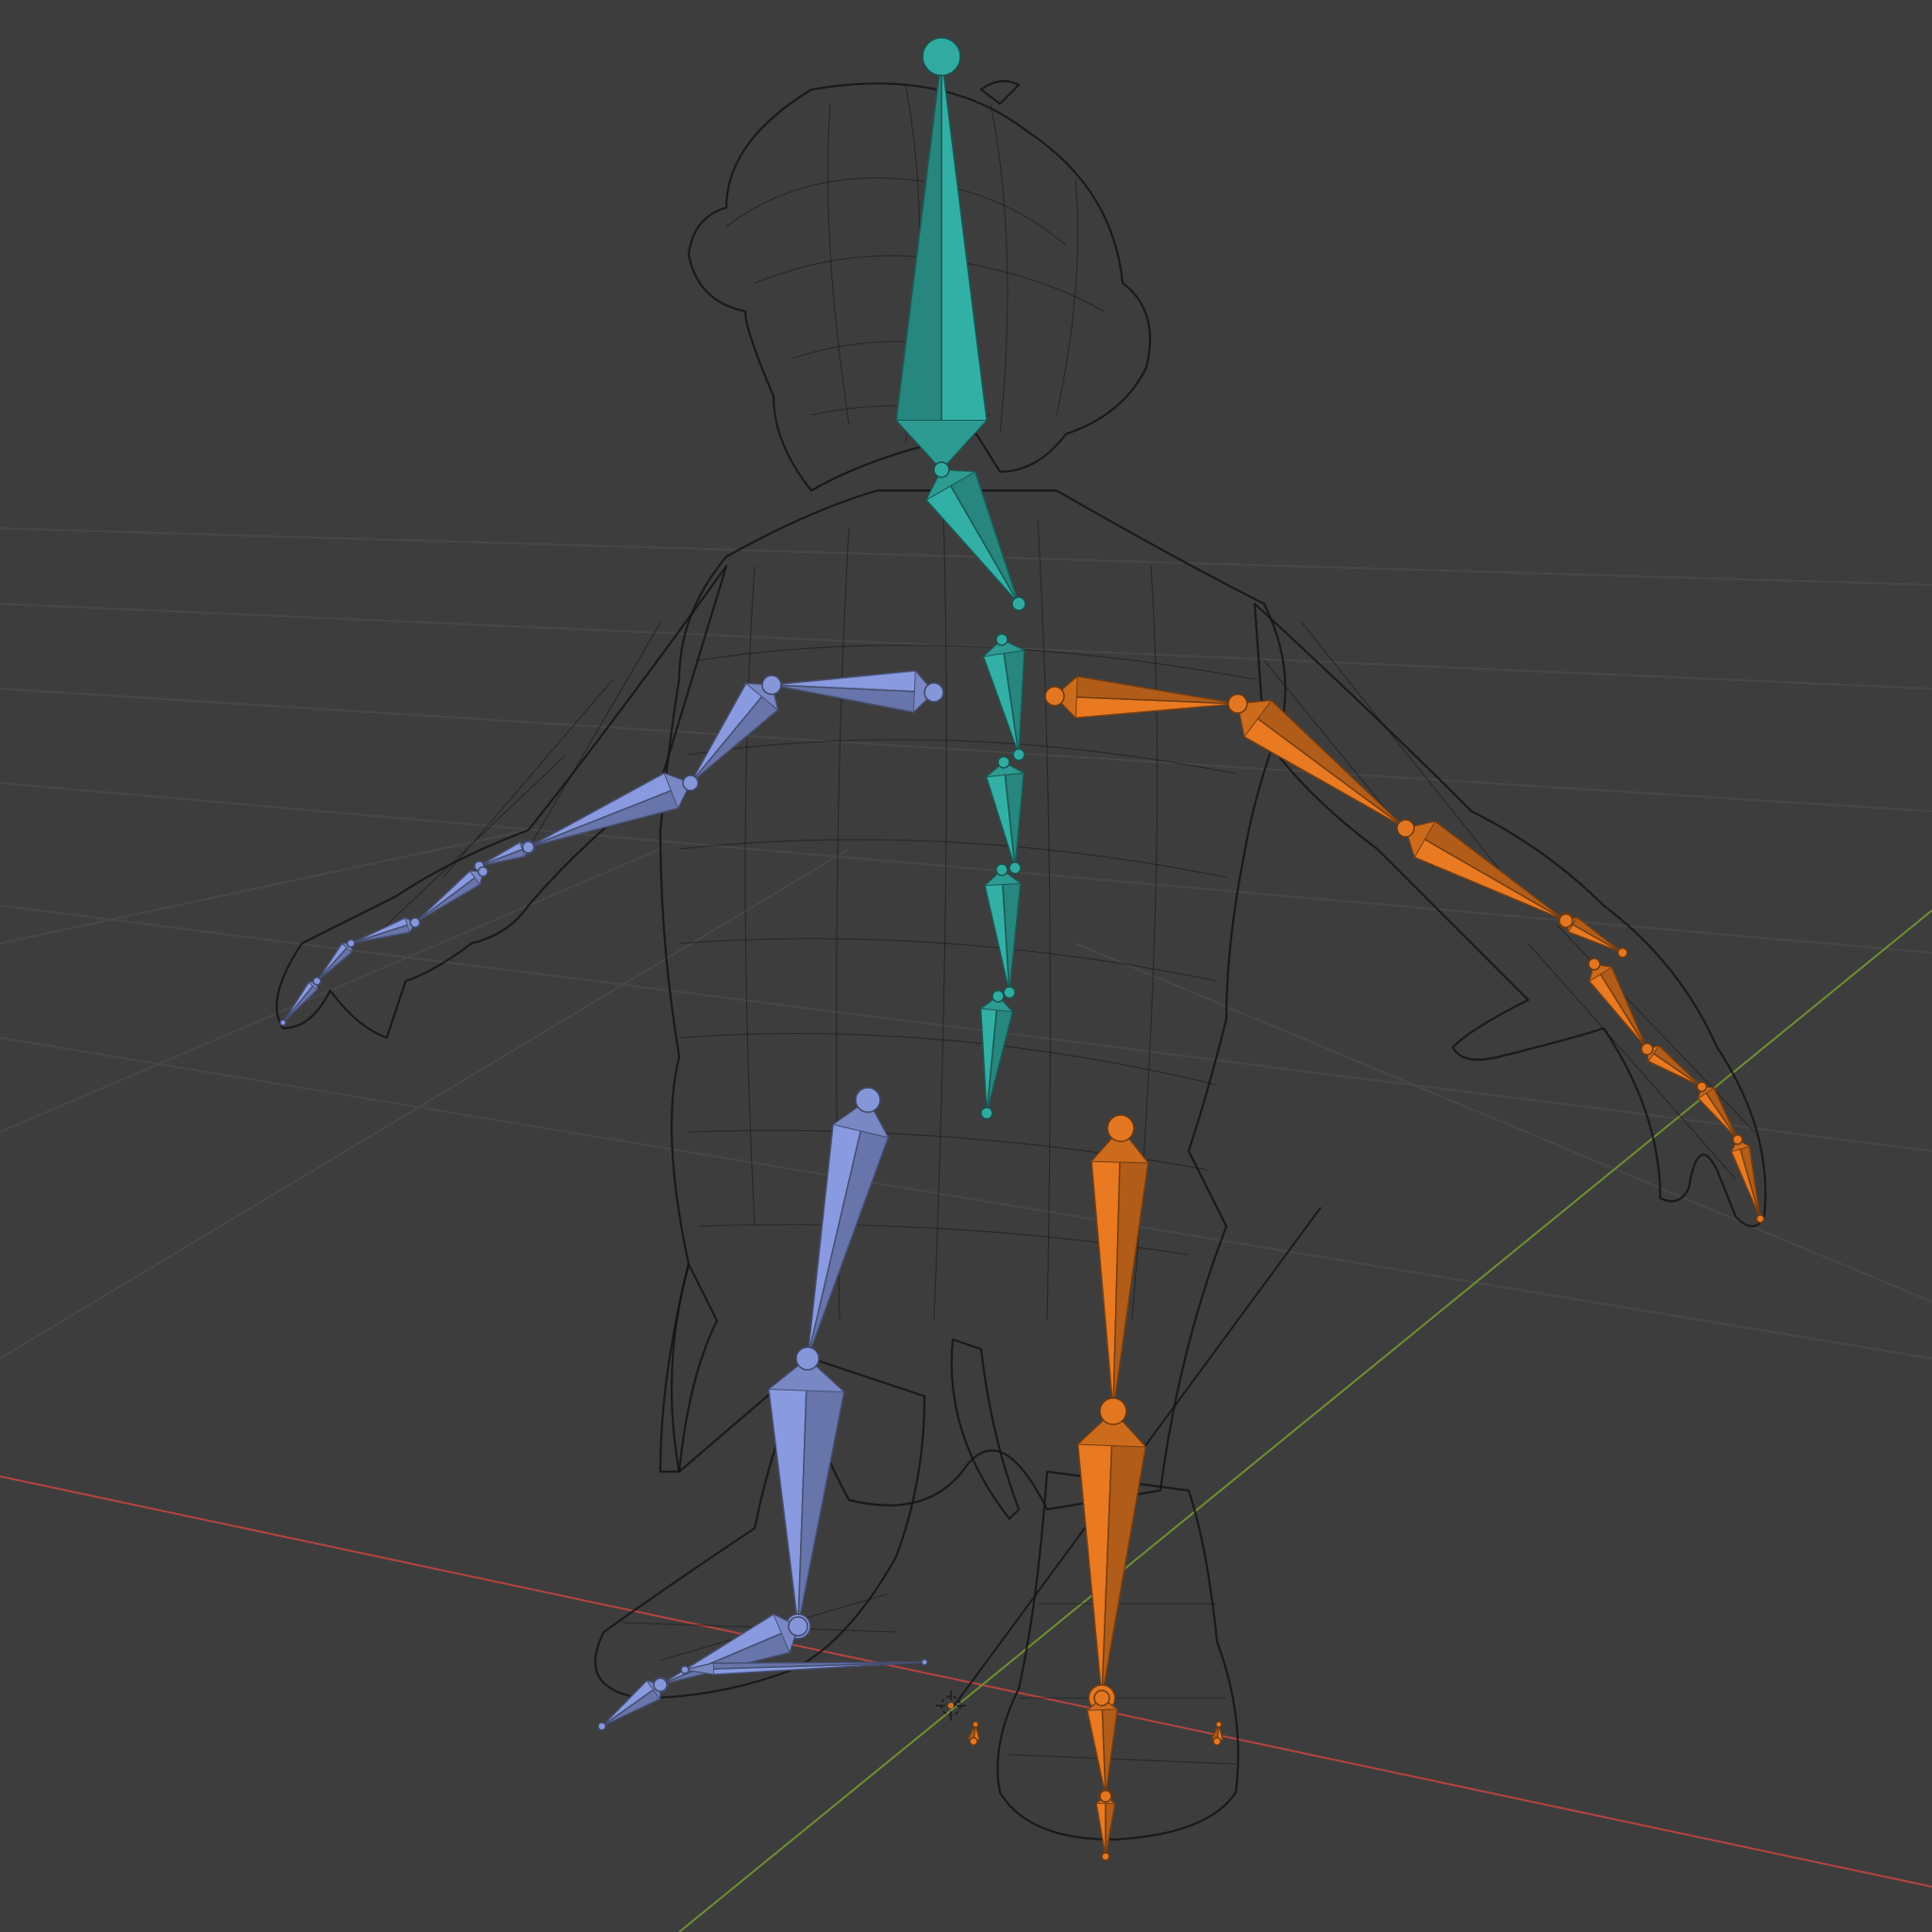 Image resolution: width=1932 pixels, height=1932 pixels. I want to click on bone-foot-r-head-joint, so click(1101, 1699).